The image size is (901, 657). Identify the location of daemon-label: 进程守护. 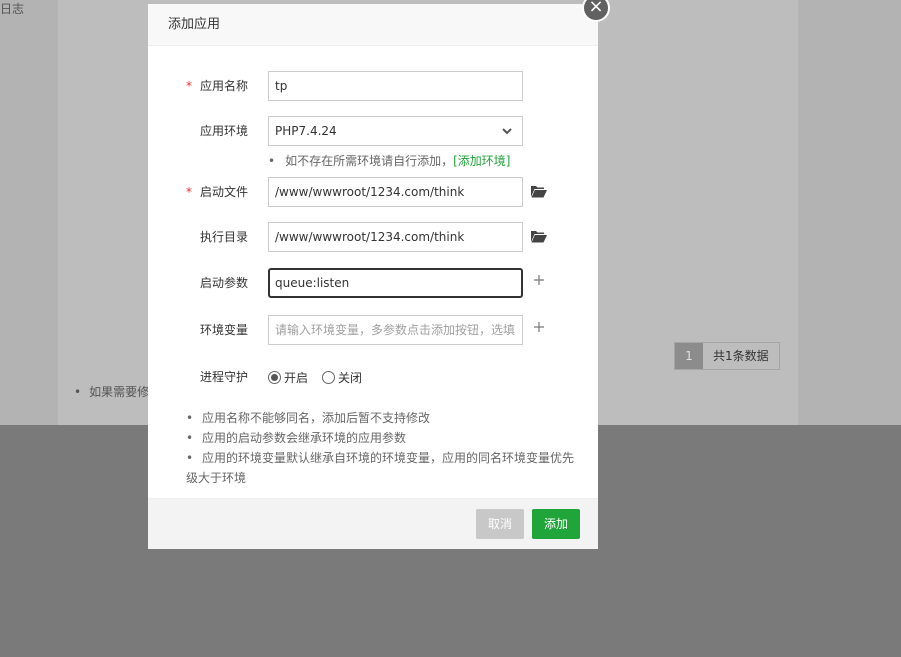
(223, 377).